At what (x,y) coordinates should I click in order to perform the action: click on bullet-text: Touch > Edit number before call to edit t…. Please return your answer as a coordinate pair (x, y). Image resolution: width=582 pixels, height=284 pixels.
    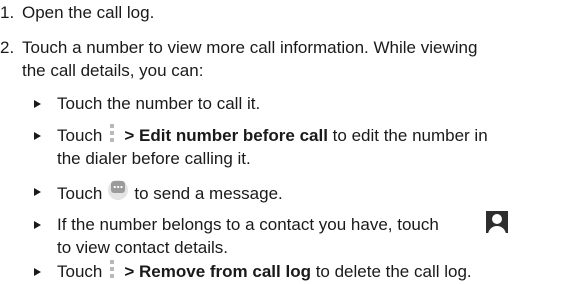
    Looking at the image, I should click on (272, 136).